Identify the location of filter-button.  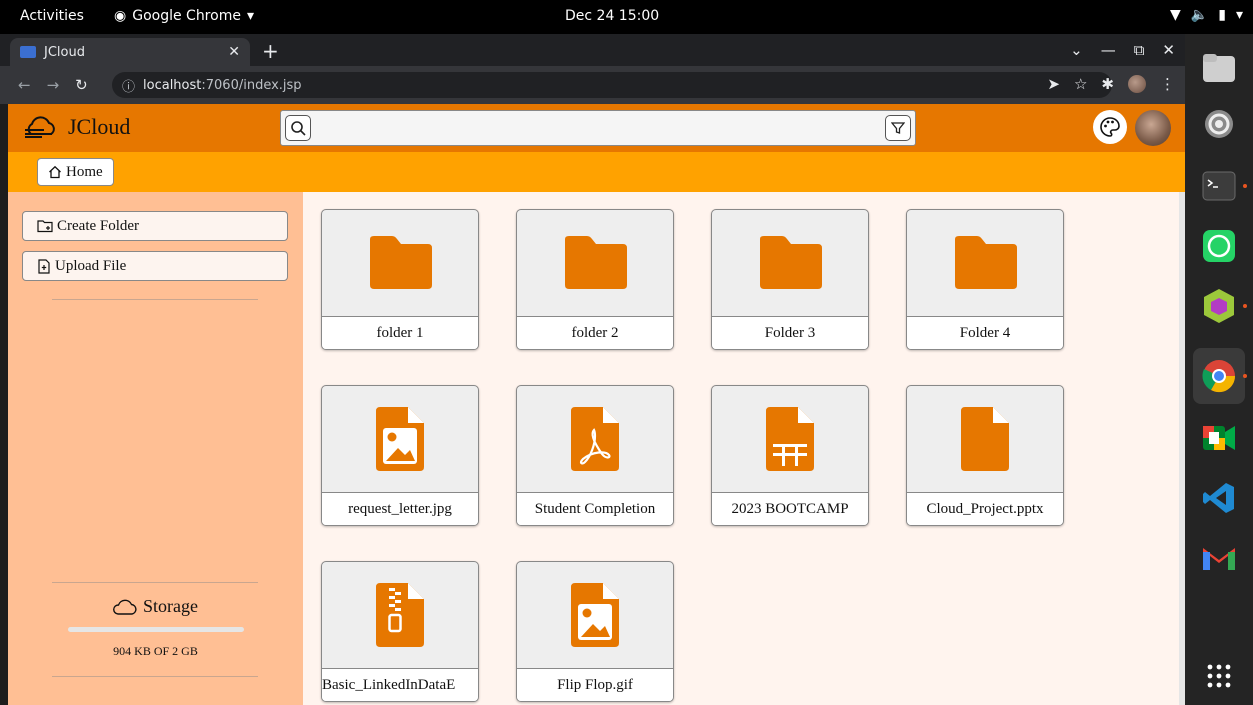
(898, 128).